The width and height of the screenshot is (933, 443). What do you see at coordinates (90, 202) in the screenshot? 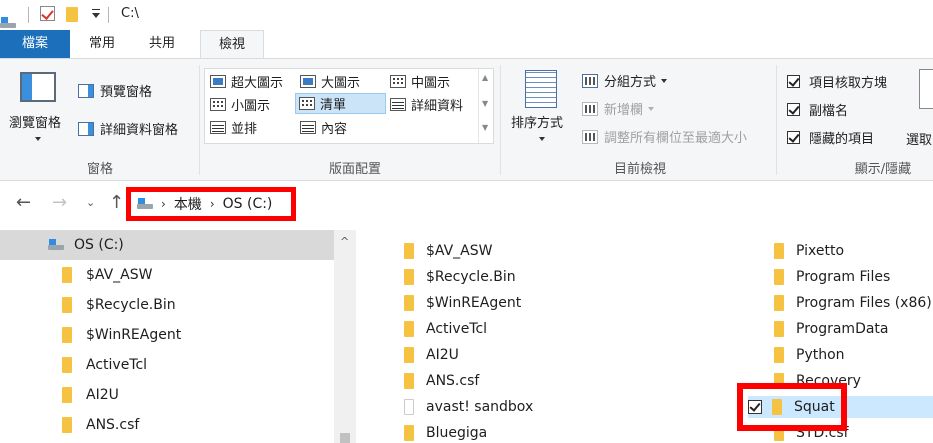
I see `recent-locations-chevron-icon: ⌄` at bounding box center [90, 202].